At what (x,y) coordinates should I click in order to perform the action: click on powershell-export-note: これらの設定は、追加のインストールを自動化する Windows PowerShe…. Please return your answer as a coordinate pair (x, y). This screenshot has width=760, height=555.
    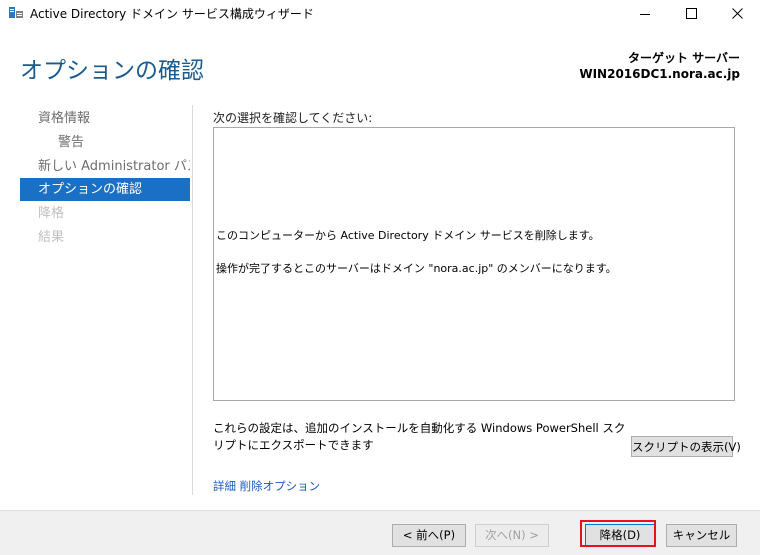
    Looking at the image, I should click on (419, 436).